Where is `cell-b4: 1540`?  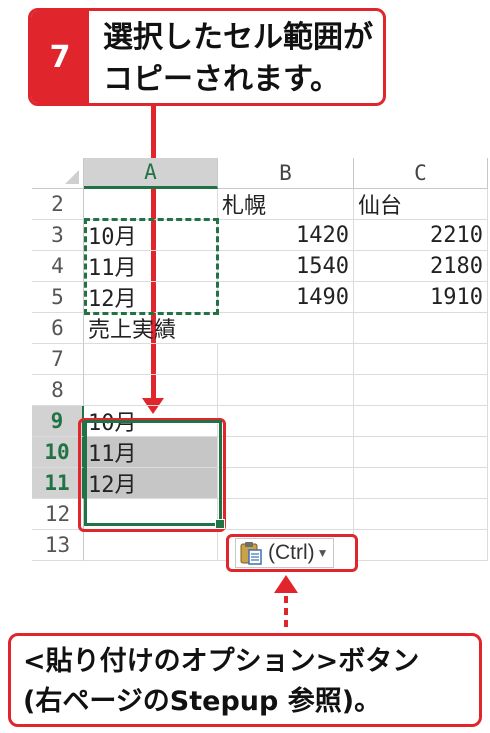
cell-b4: 1540 is located at coordinates (286, 266).